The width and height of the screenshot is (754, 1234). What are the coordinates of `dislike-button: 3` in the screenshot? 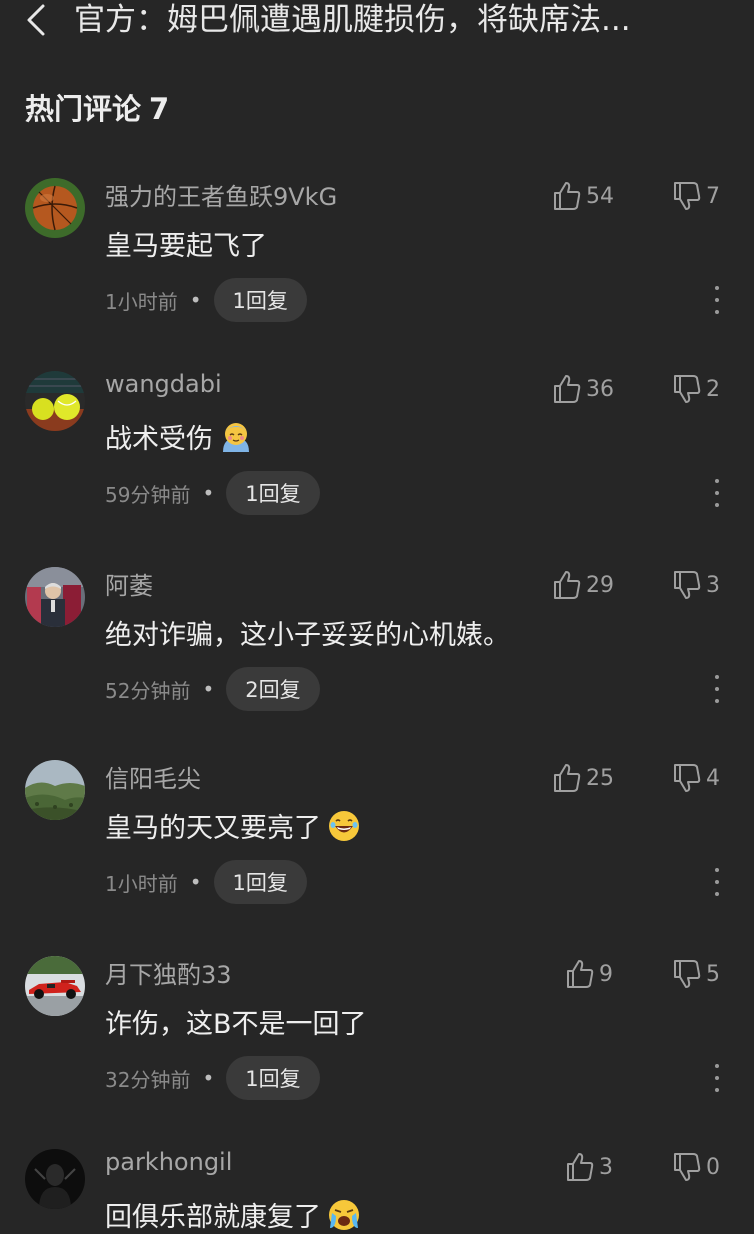 It's located at (696, 585).